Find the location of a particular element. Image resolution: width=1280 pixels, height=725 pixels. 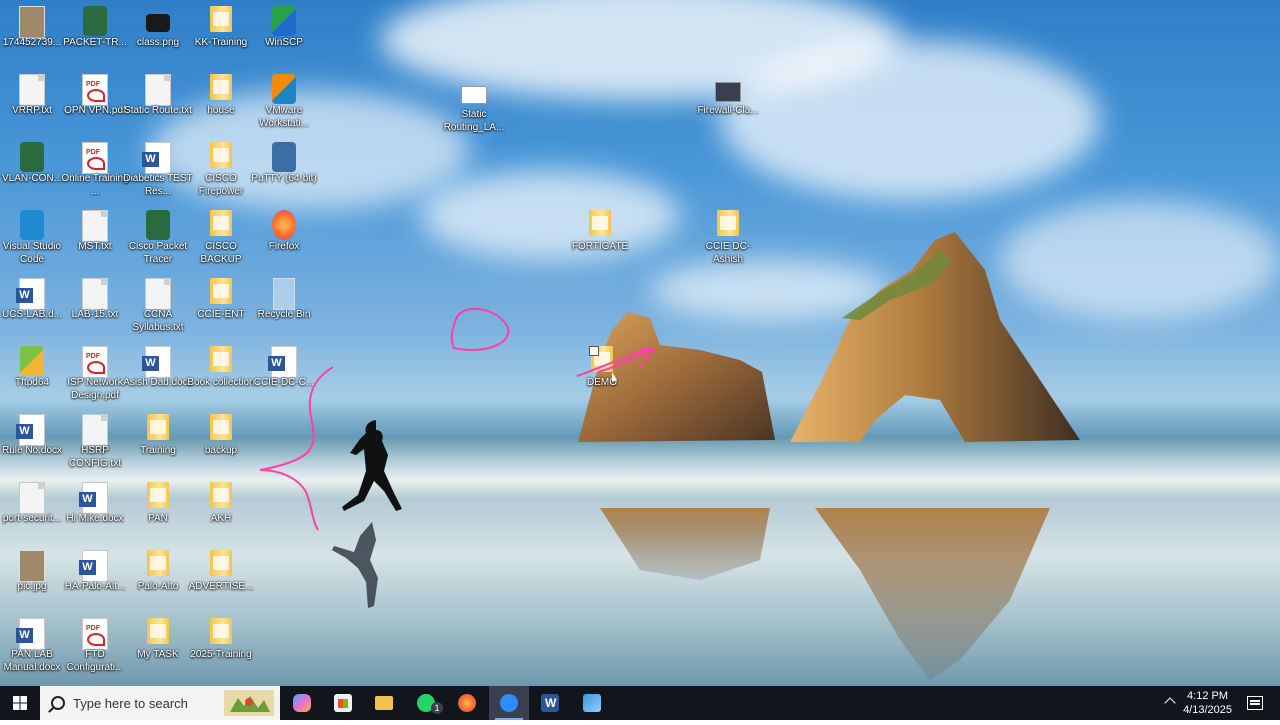

desktop-icon: house is located at coordinates (221, 103).